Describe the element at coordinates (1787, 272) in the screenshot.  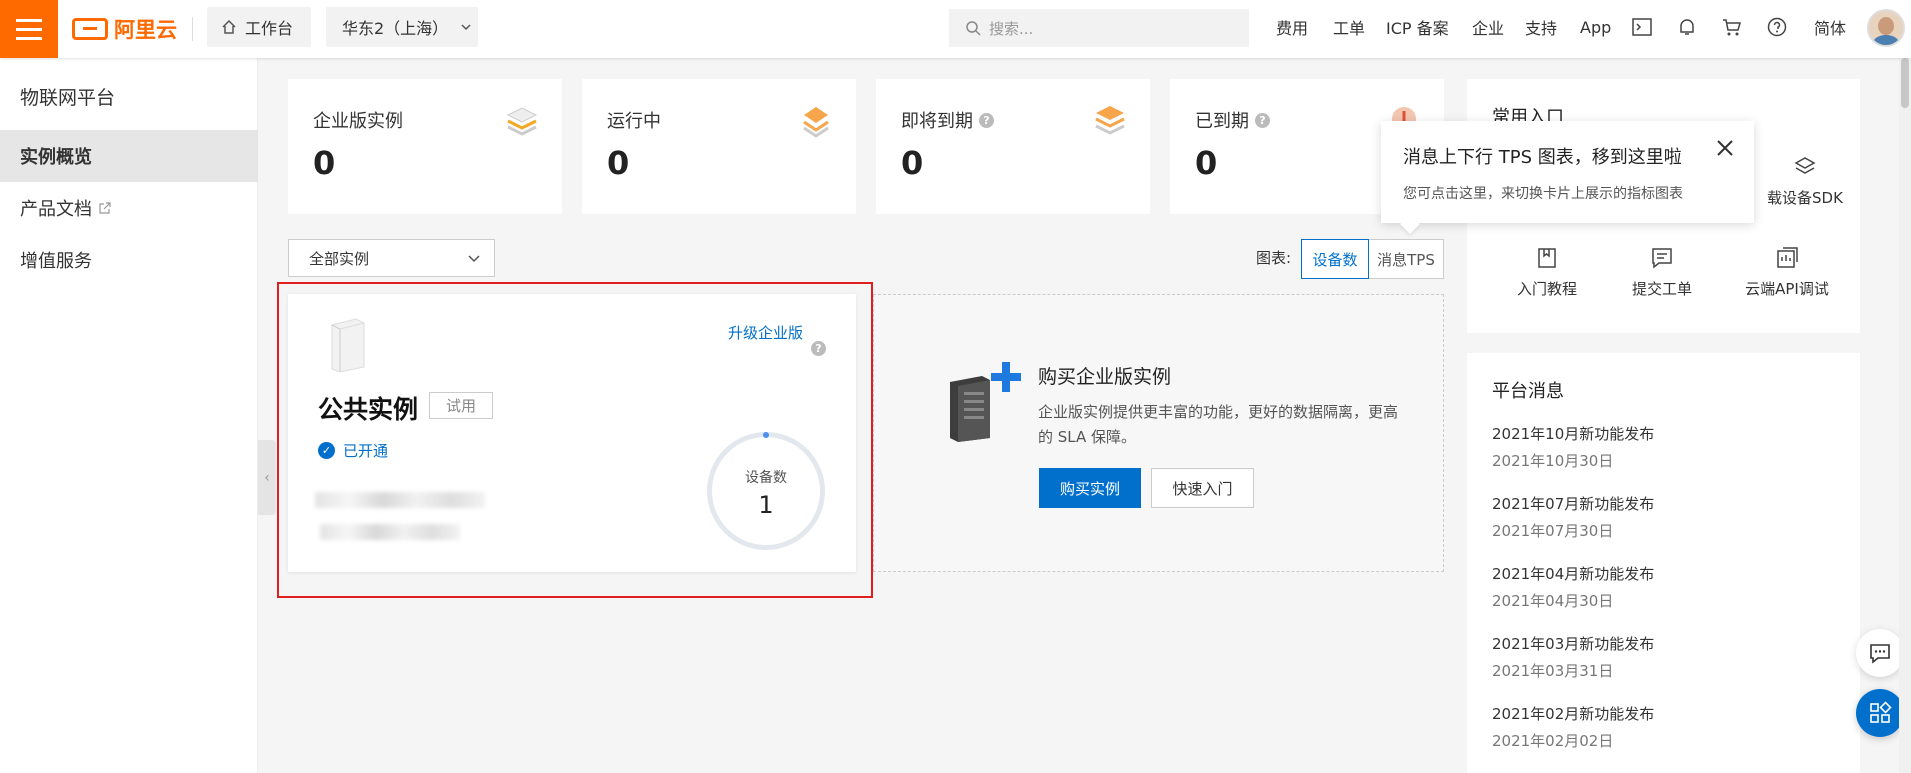
I see `shortcut-api-debug: 云端API调试` at that location.